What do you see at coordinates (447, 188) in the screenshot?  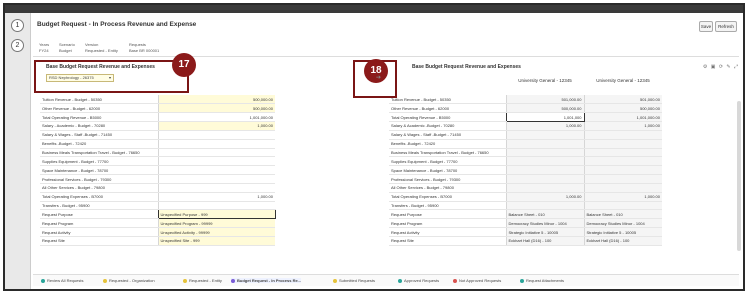 I see `row-label: All Other Services - Budget - 79800` at bounding box center [447, 188].